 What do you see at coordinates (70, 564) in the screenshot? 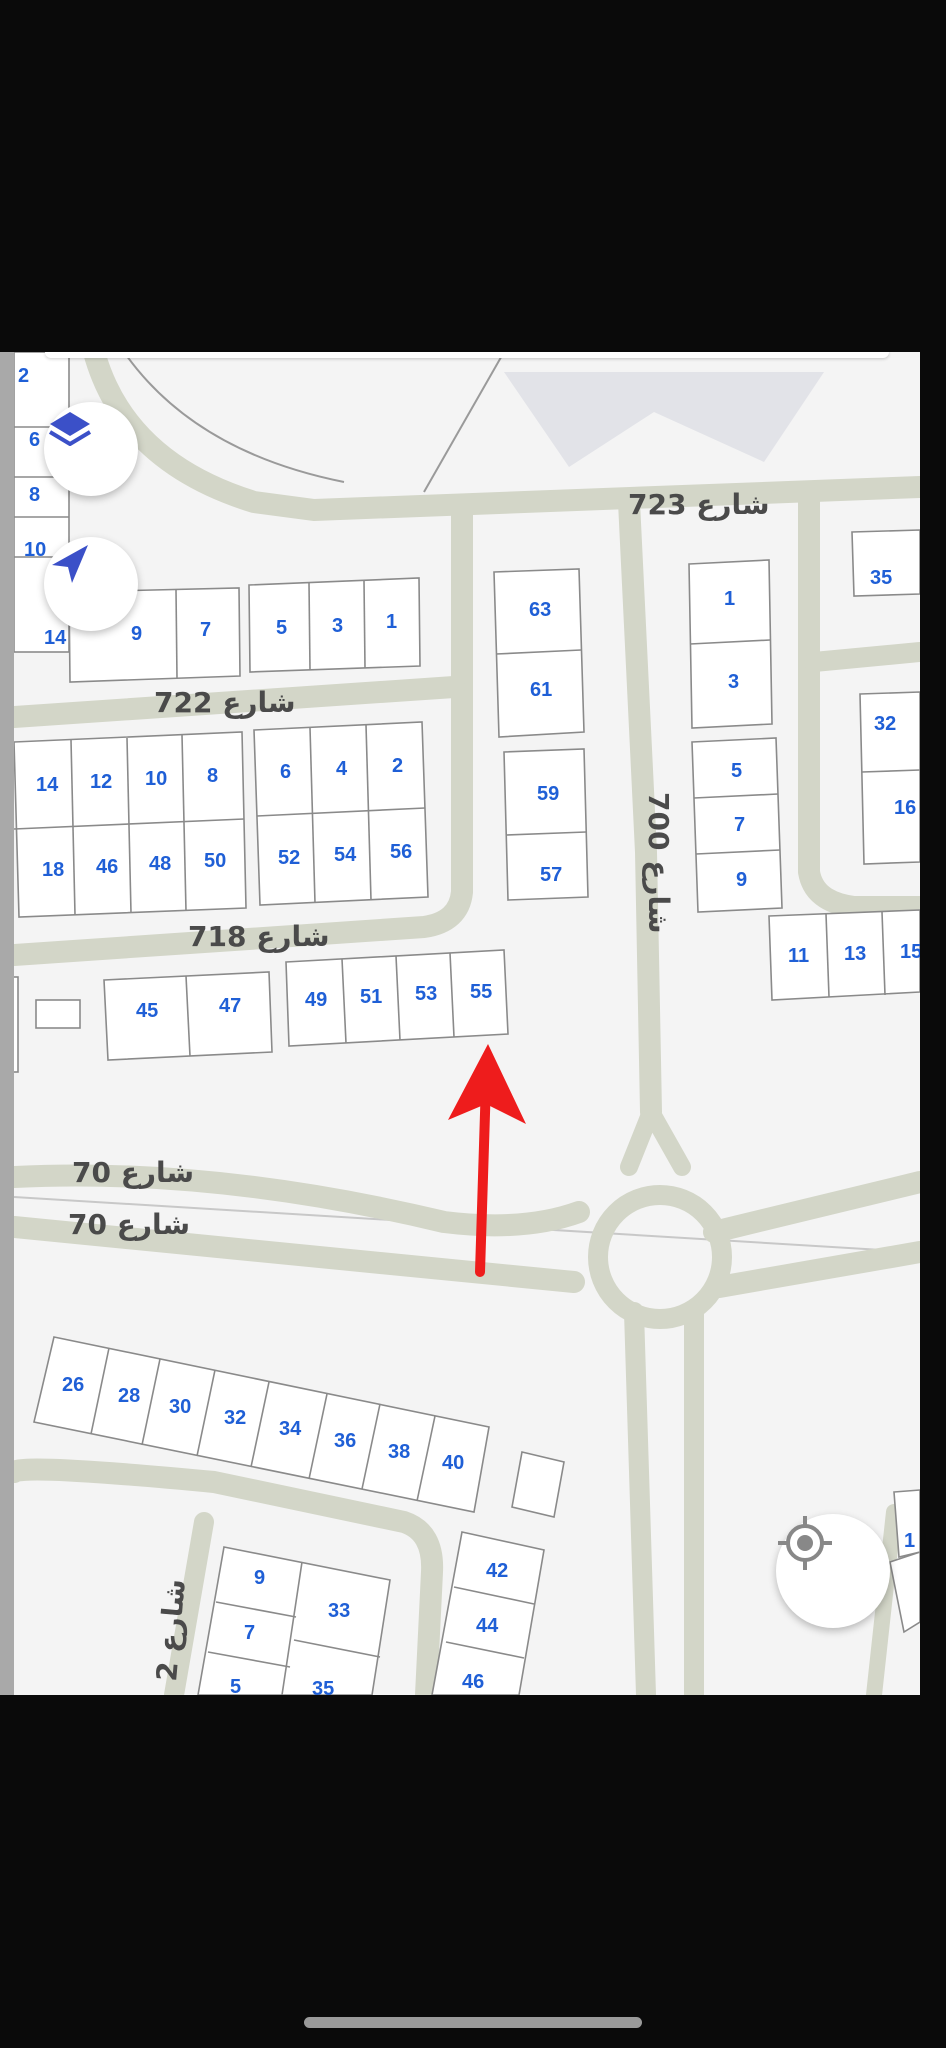
I see `navigation-arrow-icon` at bounding box center [70, 564].